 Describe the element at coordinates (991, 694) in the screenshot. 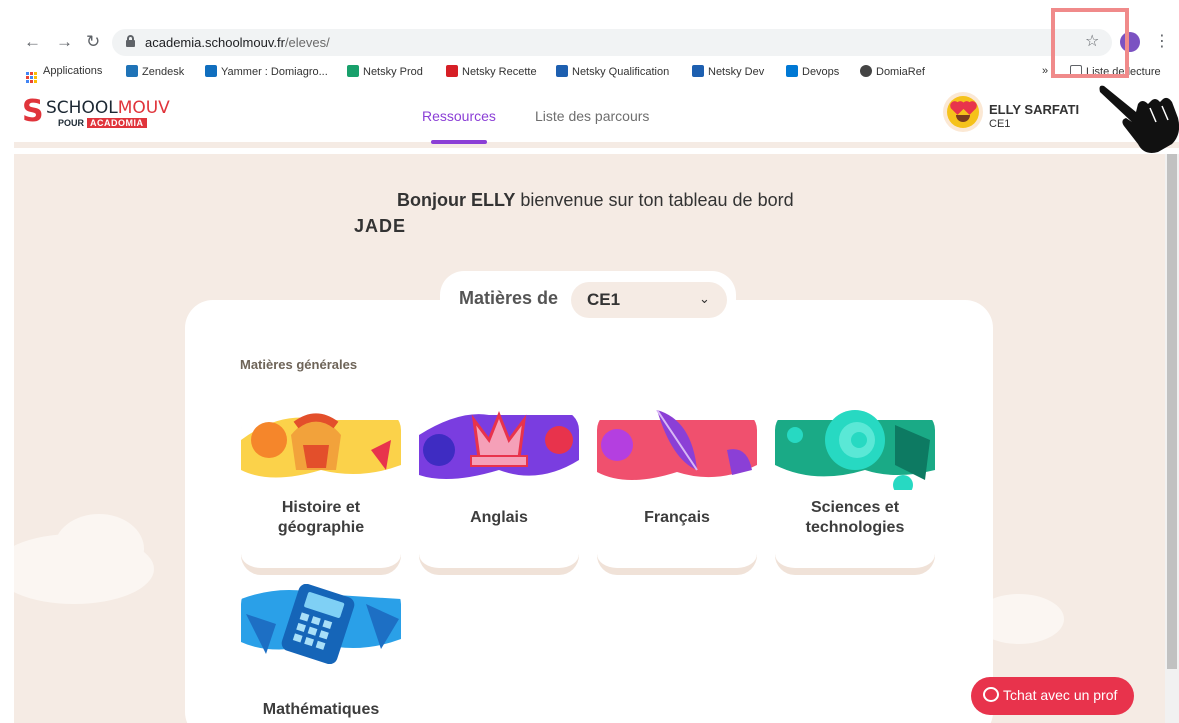

I see `chat-bubble-icon` at that location.